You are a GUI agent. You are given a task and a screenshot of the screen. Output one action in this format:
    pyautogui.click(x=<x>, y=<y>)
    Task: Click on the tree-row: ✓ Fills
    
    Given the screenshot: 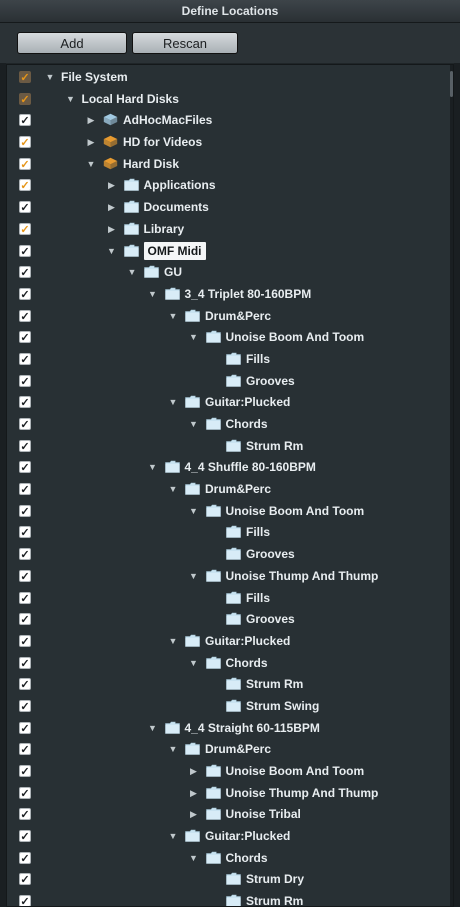 What is the action you would take?
    pyautogui.click(x=229, y=599)
    